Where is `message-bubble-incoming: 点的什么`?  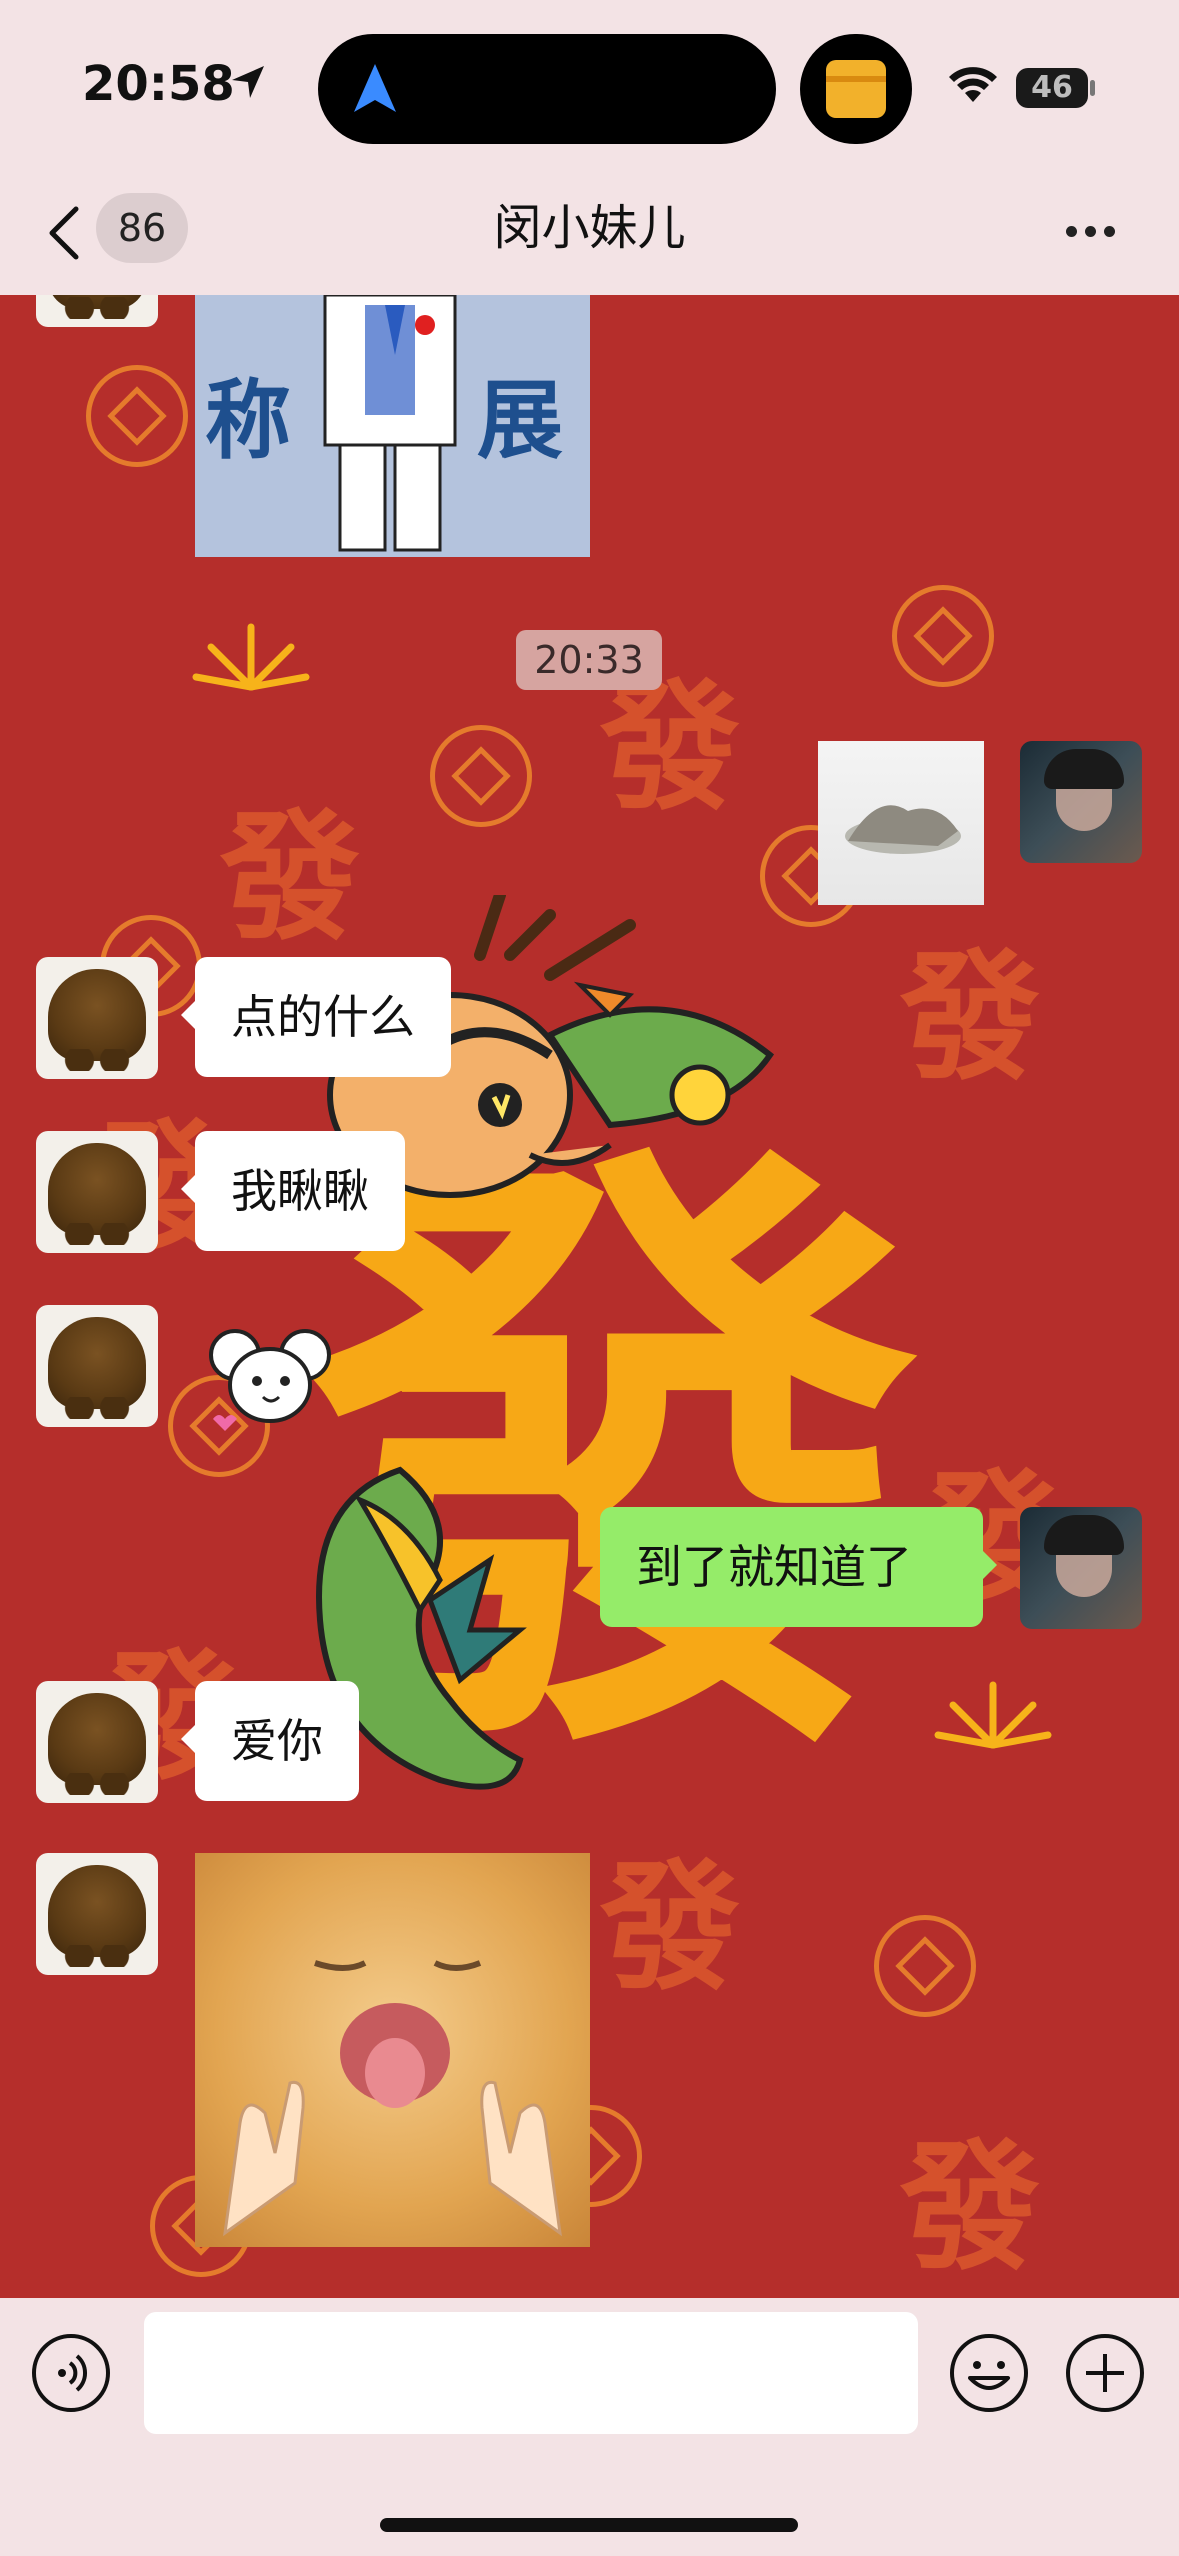 message-bubble-incoming: 点的什么 is located at coordinates (316, 1017).